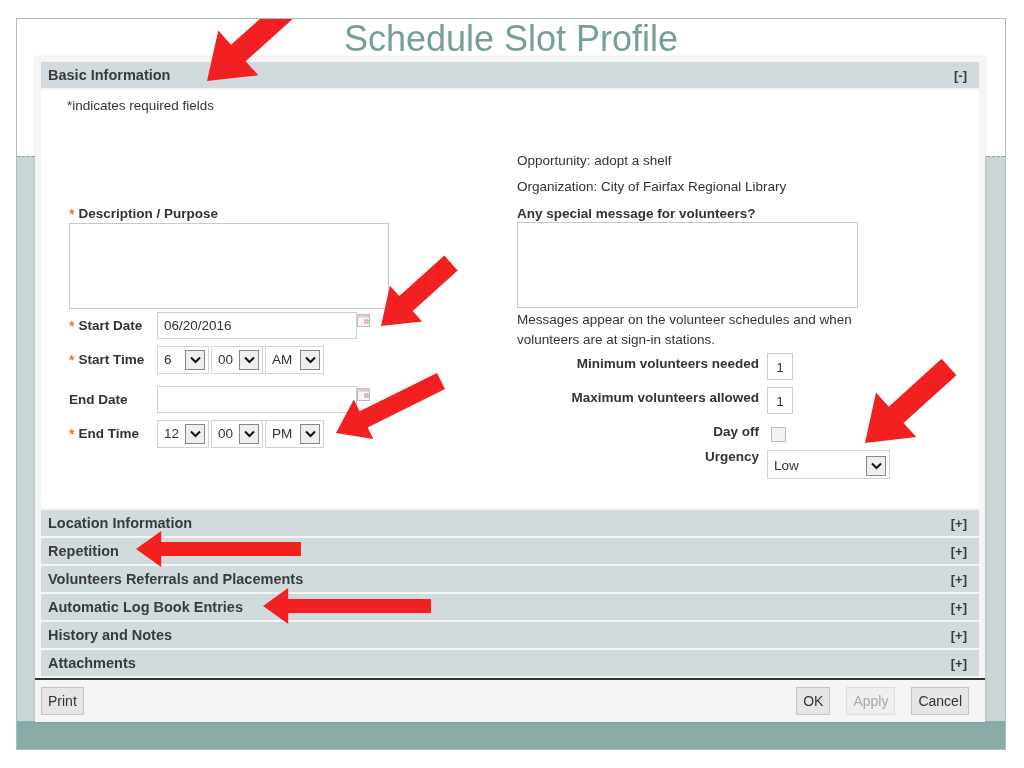 The height and width of the screenshot is (768, 1024). I want to click on urgency-select: Low, so click(828, 464).